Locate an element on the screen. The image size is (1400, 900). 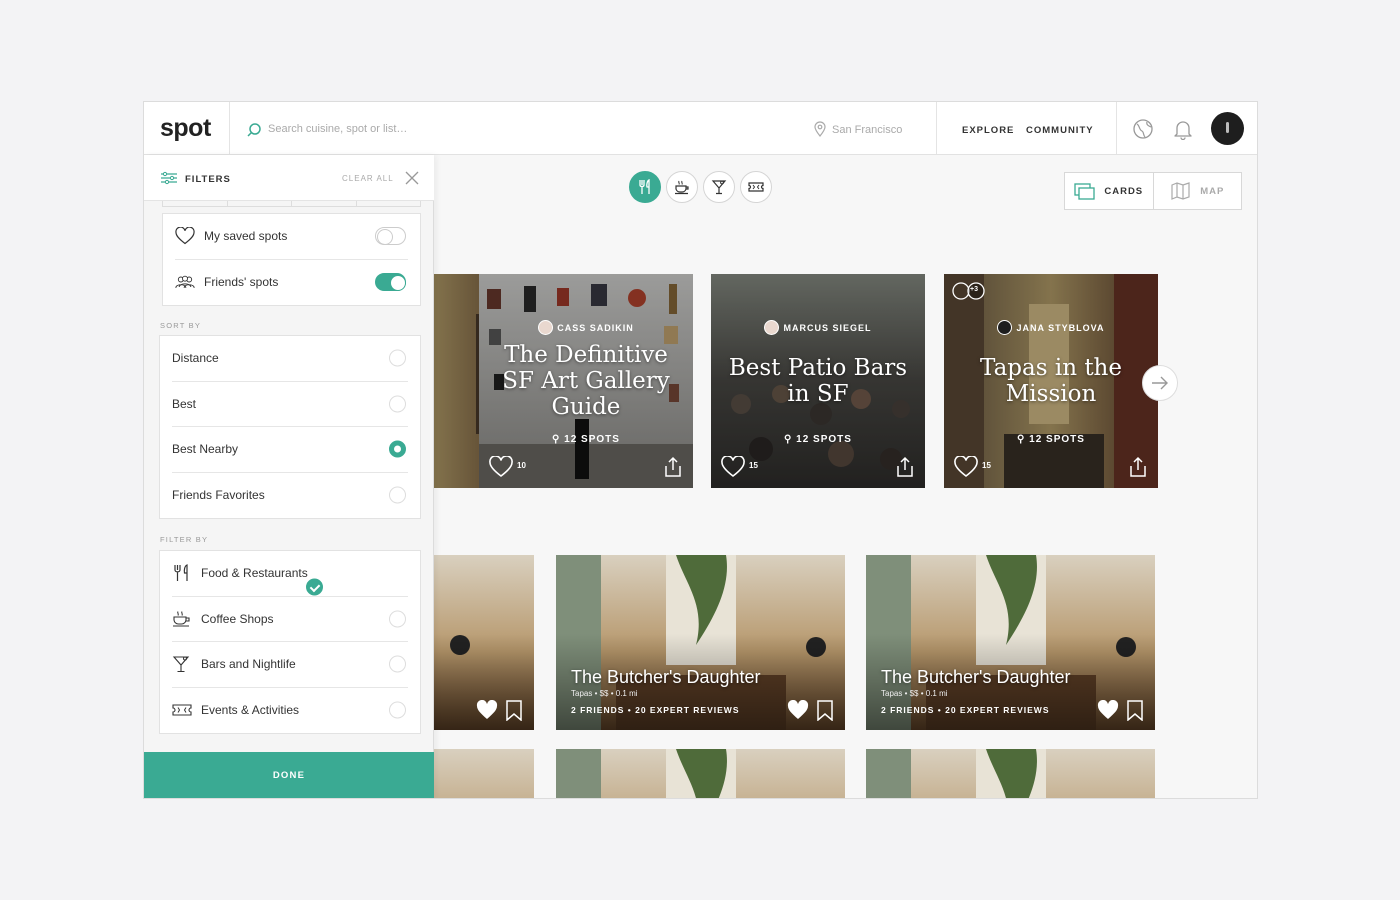
filter-check-selected is located at coordinates (314, 587).